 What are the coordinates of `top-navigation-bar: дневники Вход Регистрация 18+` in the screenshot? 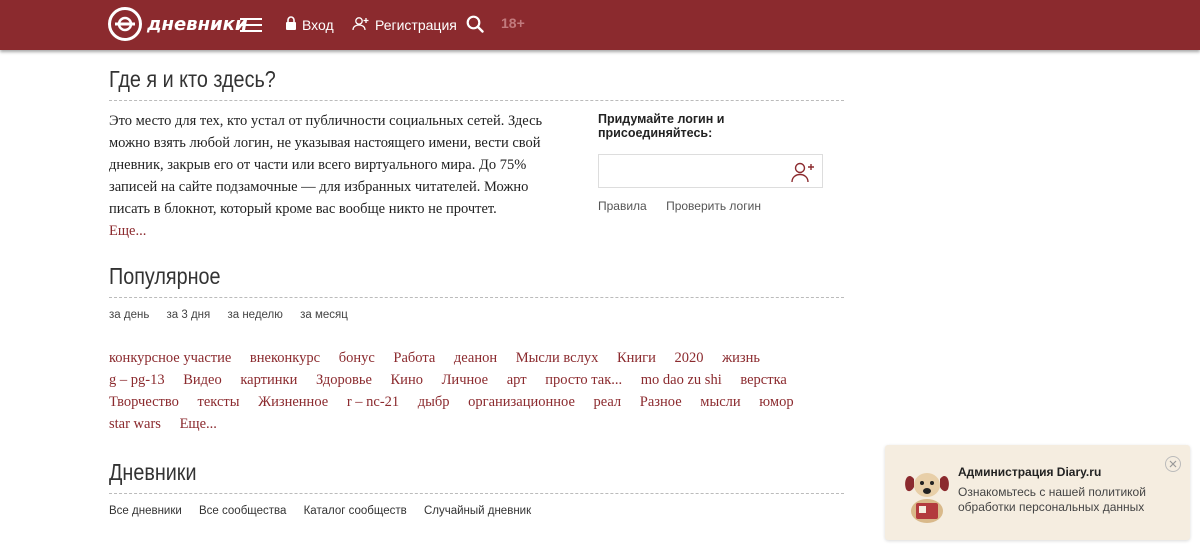 It's located at (600, 25).